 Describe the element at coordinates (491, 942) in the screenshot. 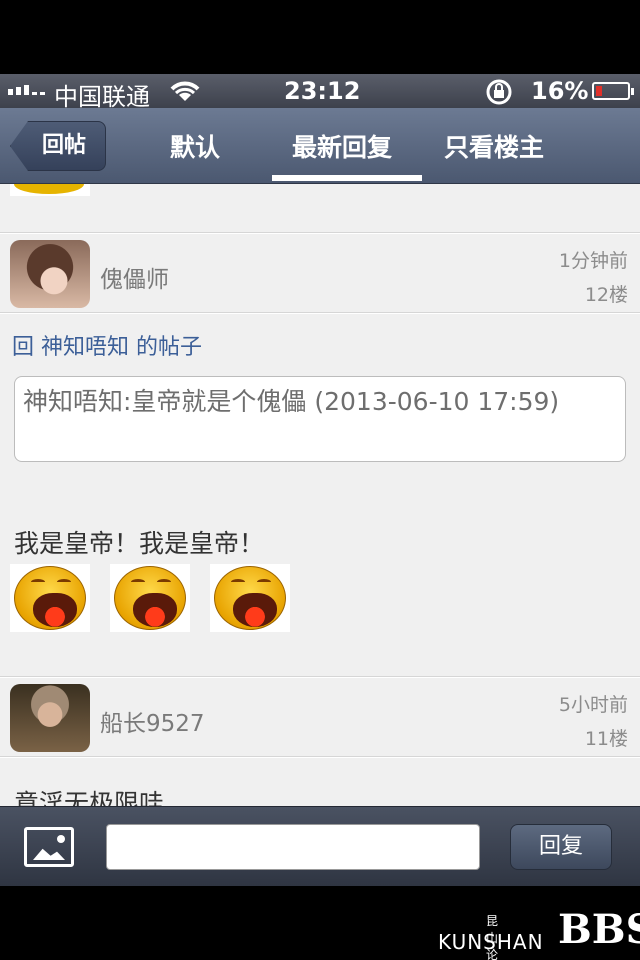

I see `watermark-en: KUNSHAN` at that location.